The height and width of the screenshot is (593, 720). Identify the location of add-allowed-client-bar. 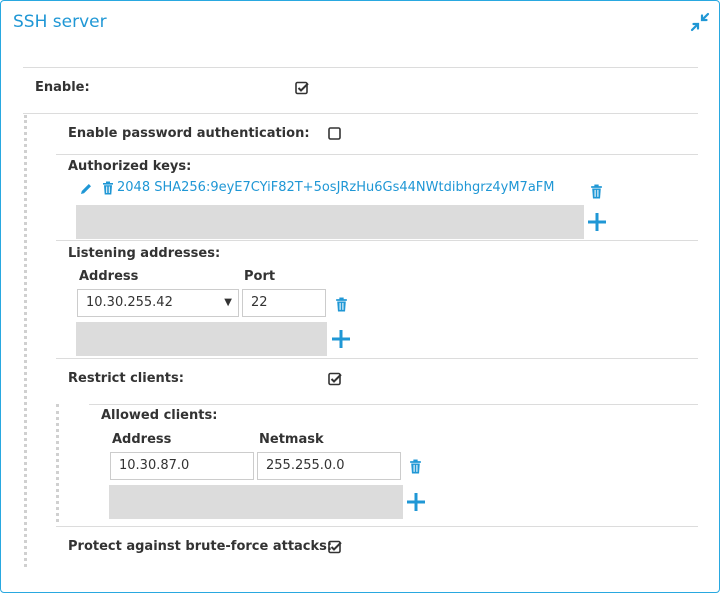
(256, 502).